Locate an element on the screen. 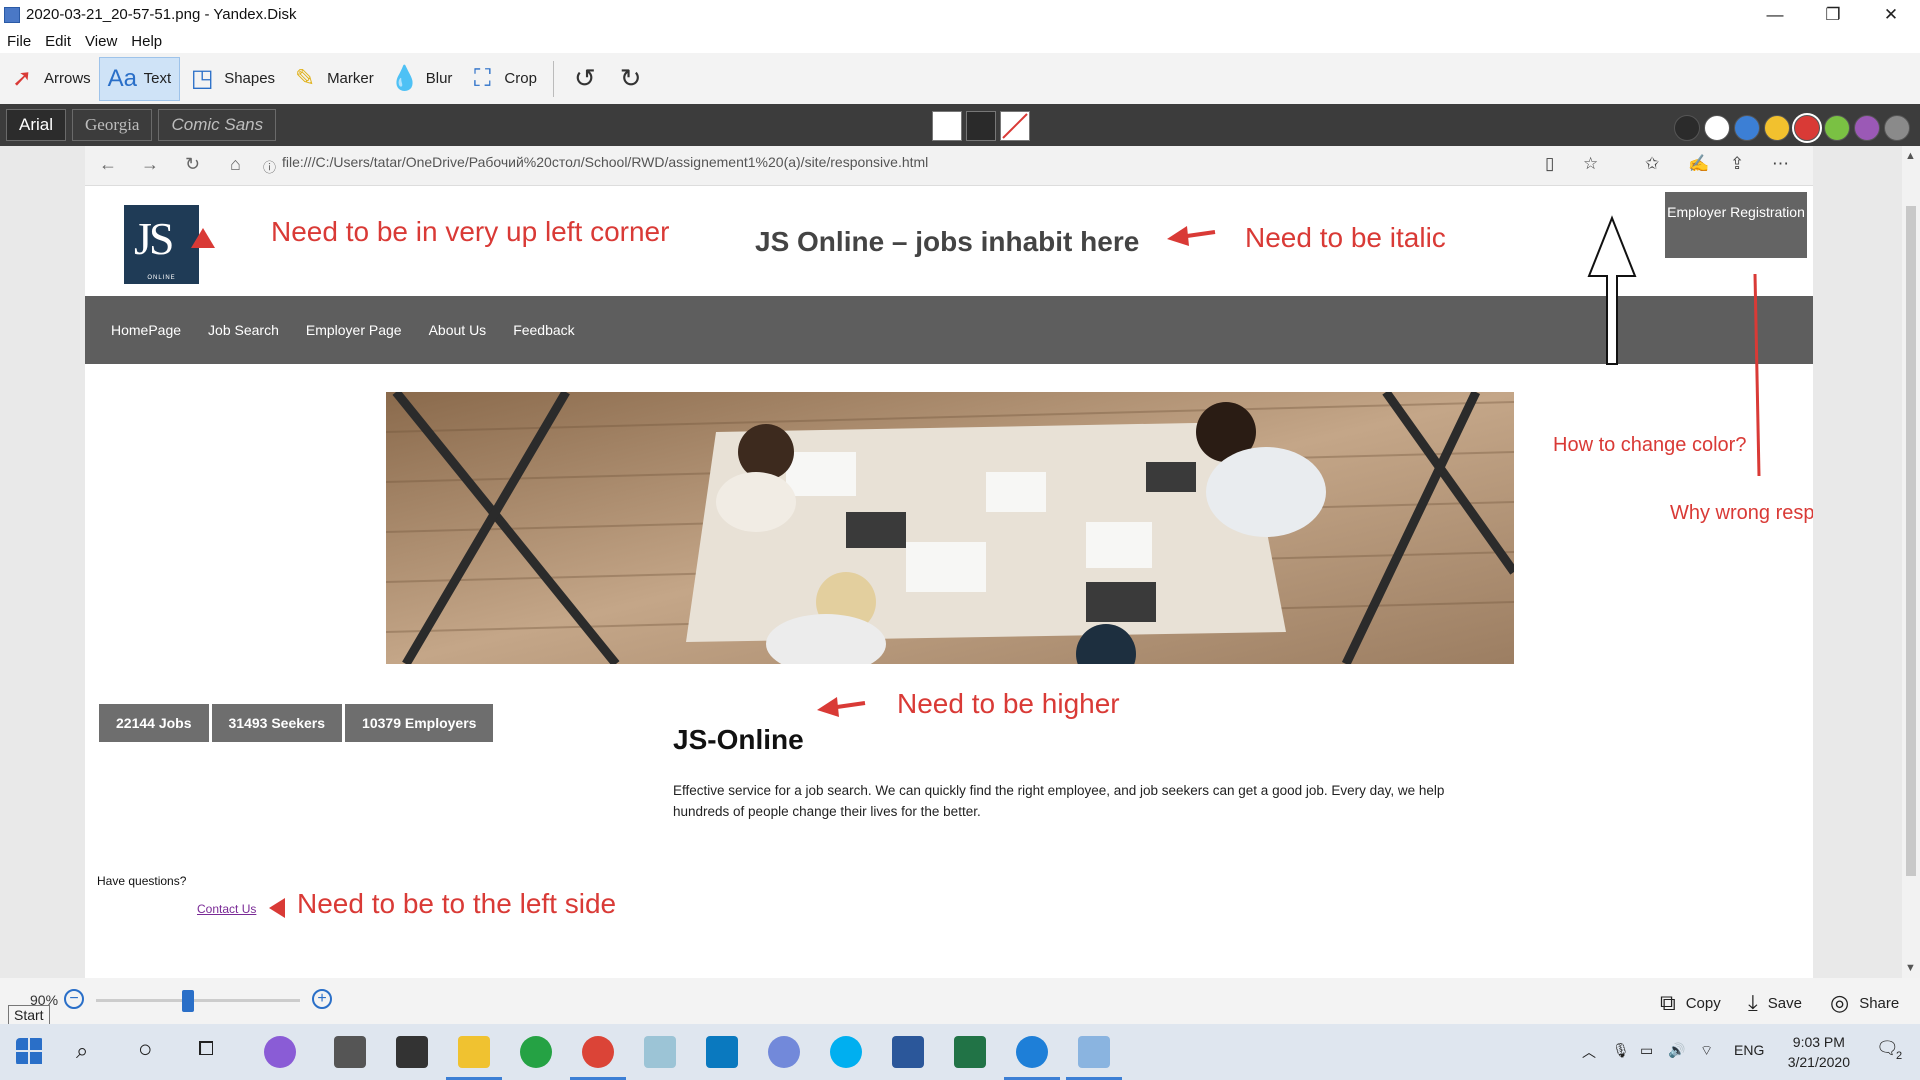 Image resolution: width=1920 pixels, height=1080 pixels. annotation-arrow-italic is located at coordinates (1191, 236).